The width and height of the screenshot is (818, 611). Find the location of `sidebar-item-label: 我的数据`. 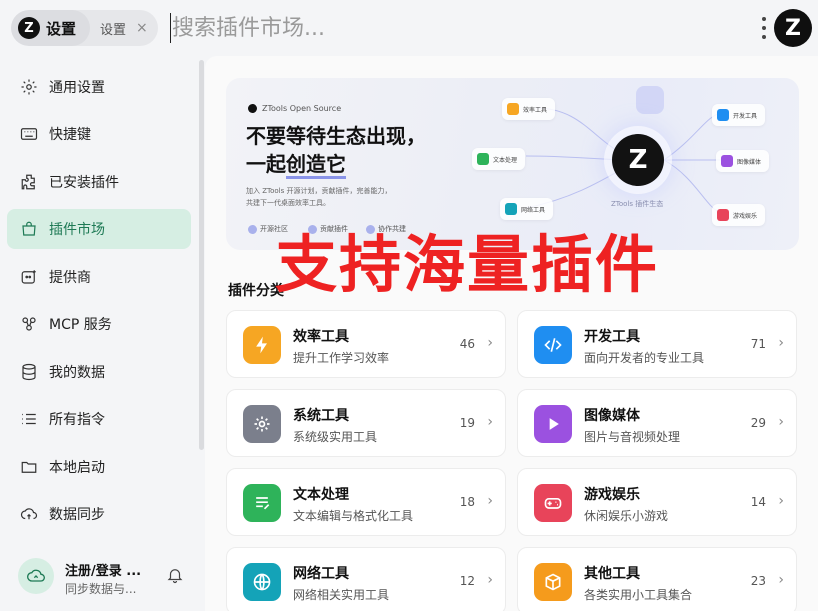

sidebar-item-label: 我的数据 is located at coordinates (77, 373).